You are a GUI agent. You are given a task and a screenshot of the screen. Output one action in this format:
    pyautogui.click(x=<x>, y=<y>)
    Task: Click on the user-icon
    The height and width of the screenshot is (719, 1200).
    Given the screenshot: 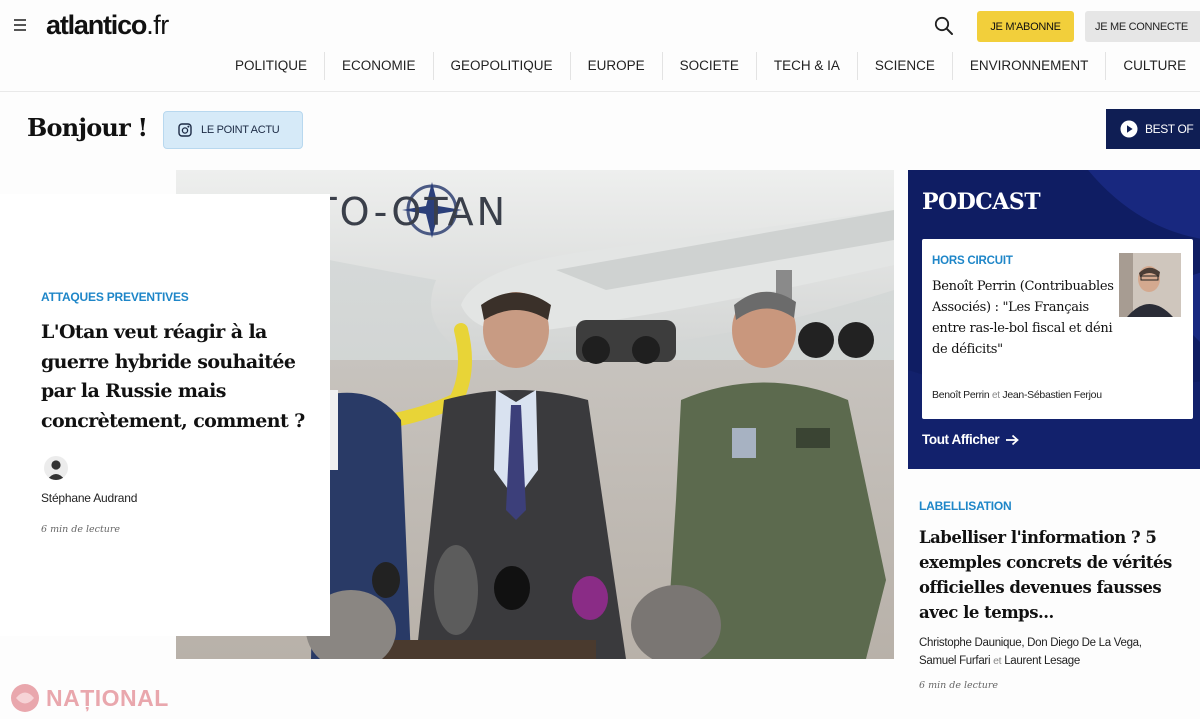 What is the action you would take?
    pyautogui.click(x=56, y=470)
    